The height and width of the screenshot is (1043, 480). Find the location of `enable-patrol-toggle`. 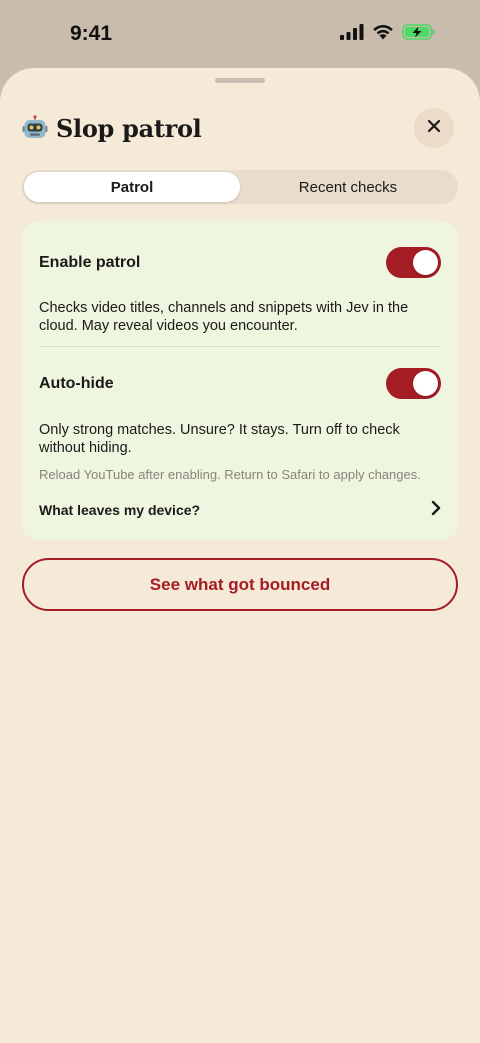

enable-patrol-toggle is located at coordinates (413, 262).